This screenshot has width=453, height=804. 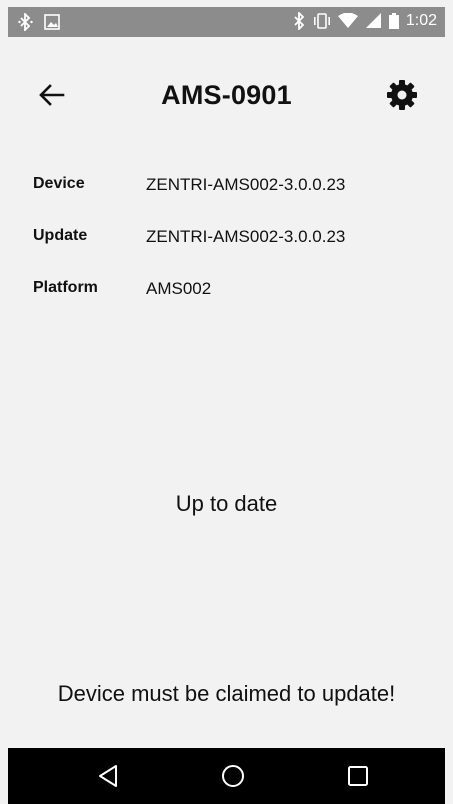 I want to click on nav-back-button, so click(x=108, y=776).